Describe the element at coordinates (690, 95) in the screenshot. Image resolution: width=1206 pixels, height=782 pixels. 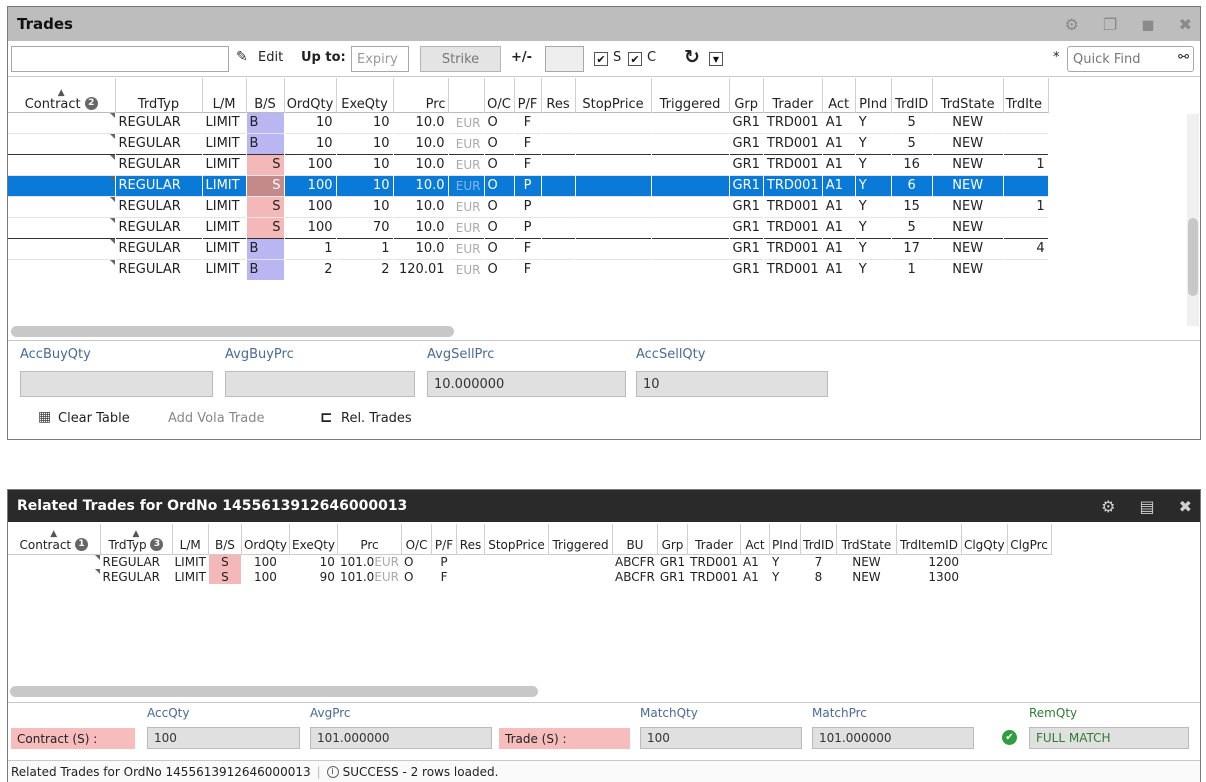
I see `col-triggered: Triggered` at that location.